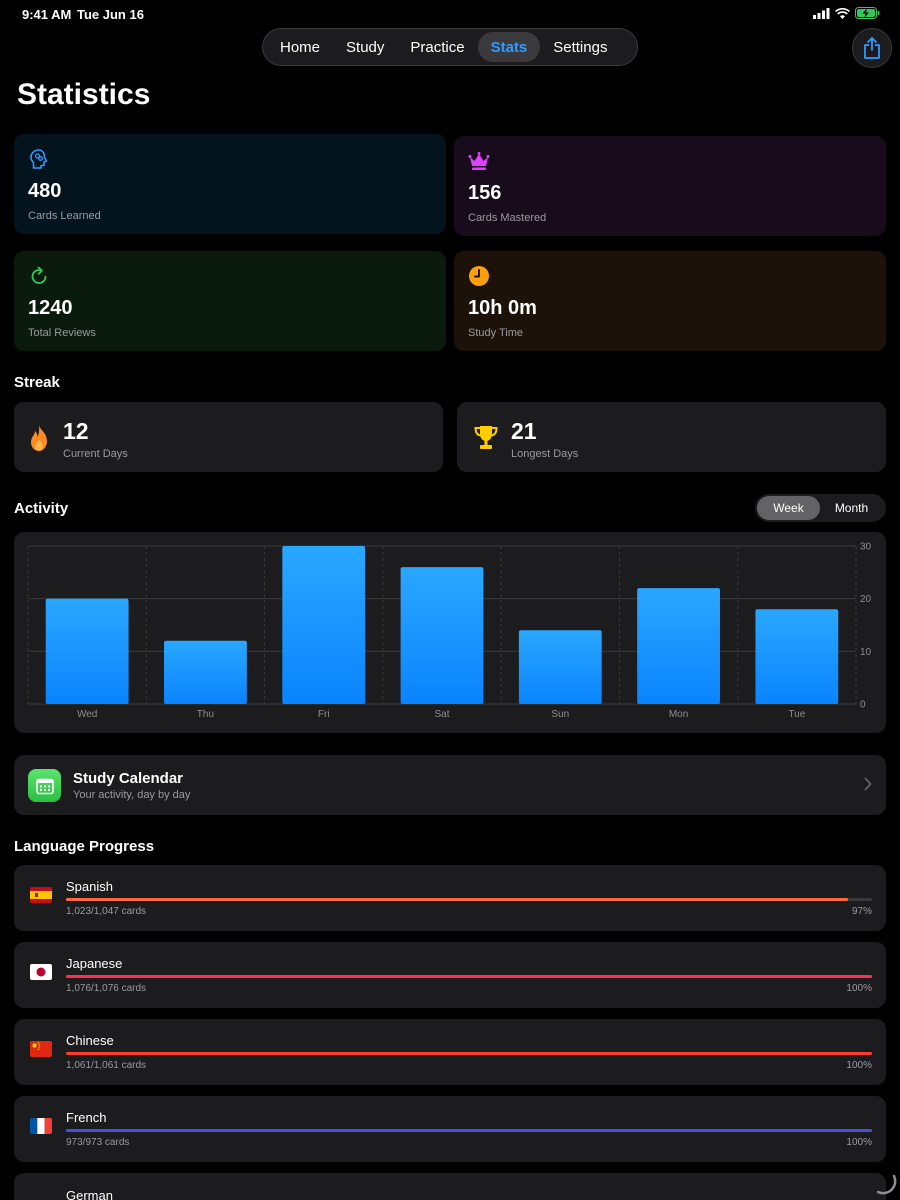 This screenshot has width=900, height=1200. I want to click on flame-icon, so click(39, 438).